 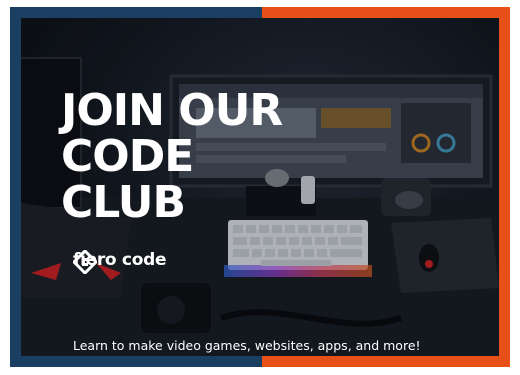 What do you see at coordinates (172, 110) in the screenshot?
I see `headline-line-1: JOIN OUR` at bounding box center [172, 110].